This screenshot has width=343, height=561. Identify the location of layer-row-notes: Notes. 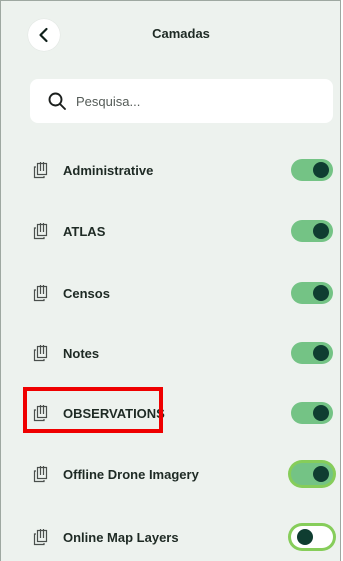
(171, 353).